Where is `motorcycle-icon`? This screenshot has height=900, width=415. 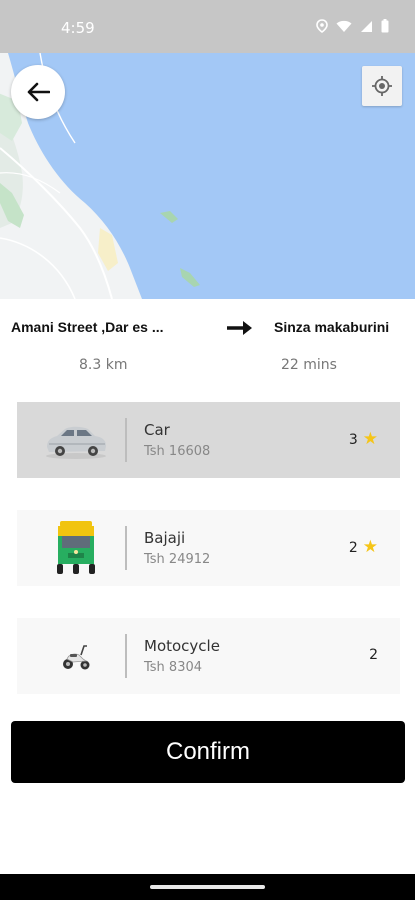
motorcycle-icon is located at coordinates (76, 656).